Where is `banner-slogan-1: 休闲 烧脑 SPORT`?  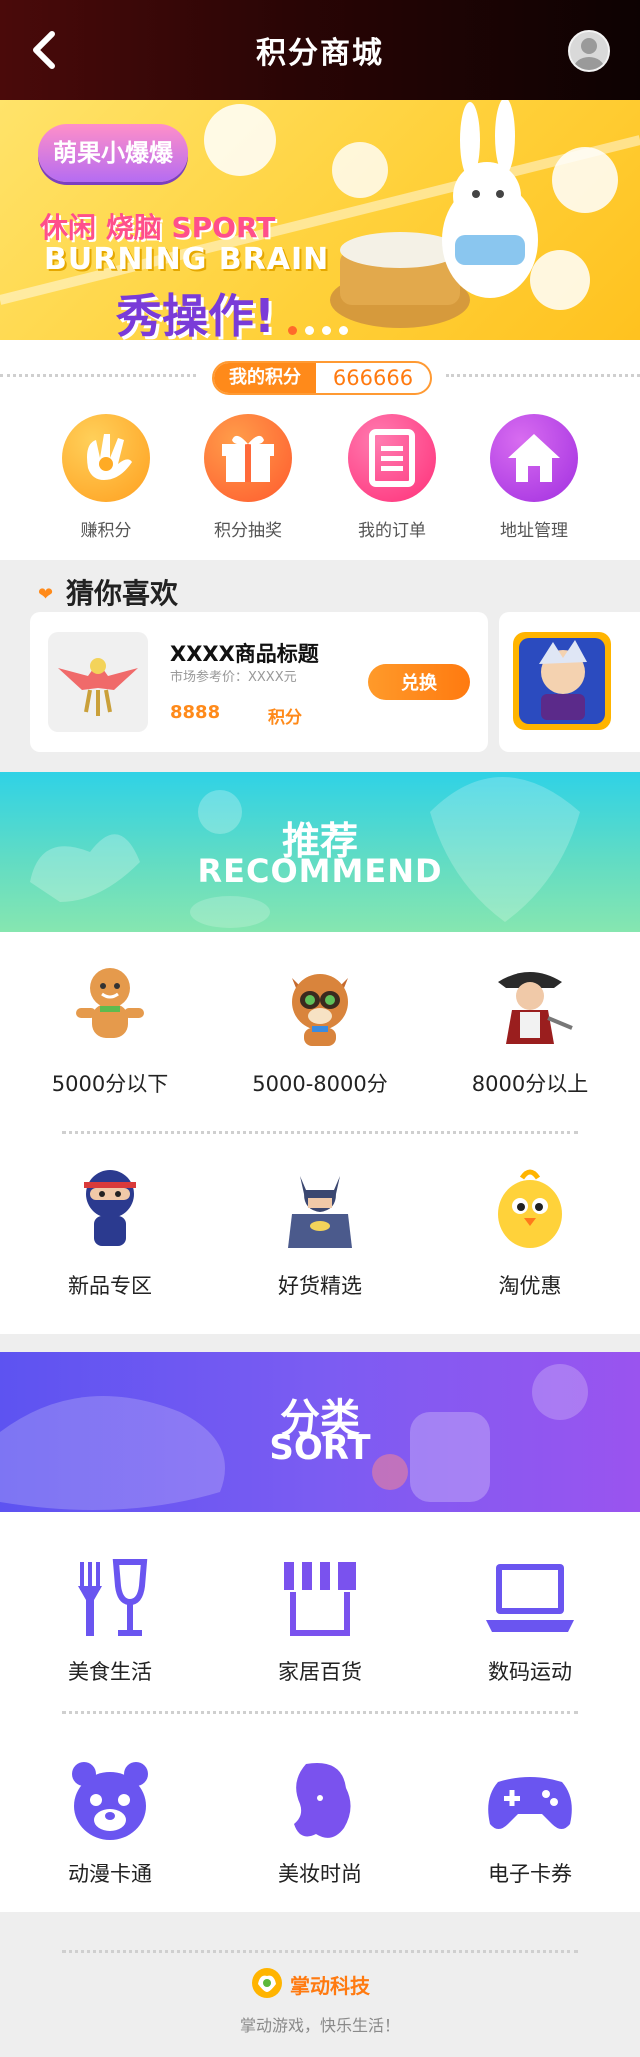
banner-slogan-1: 休闲 烧脑 SPORT is located at coordinates (158, 227).